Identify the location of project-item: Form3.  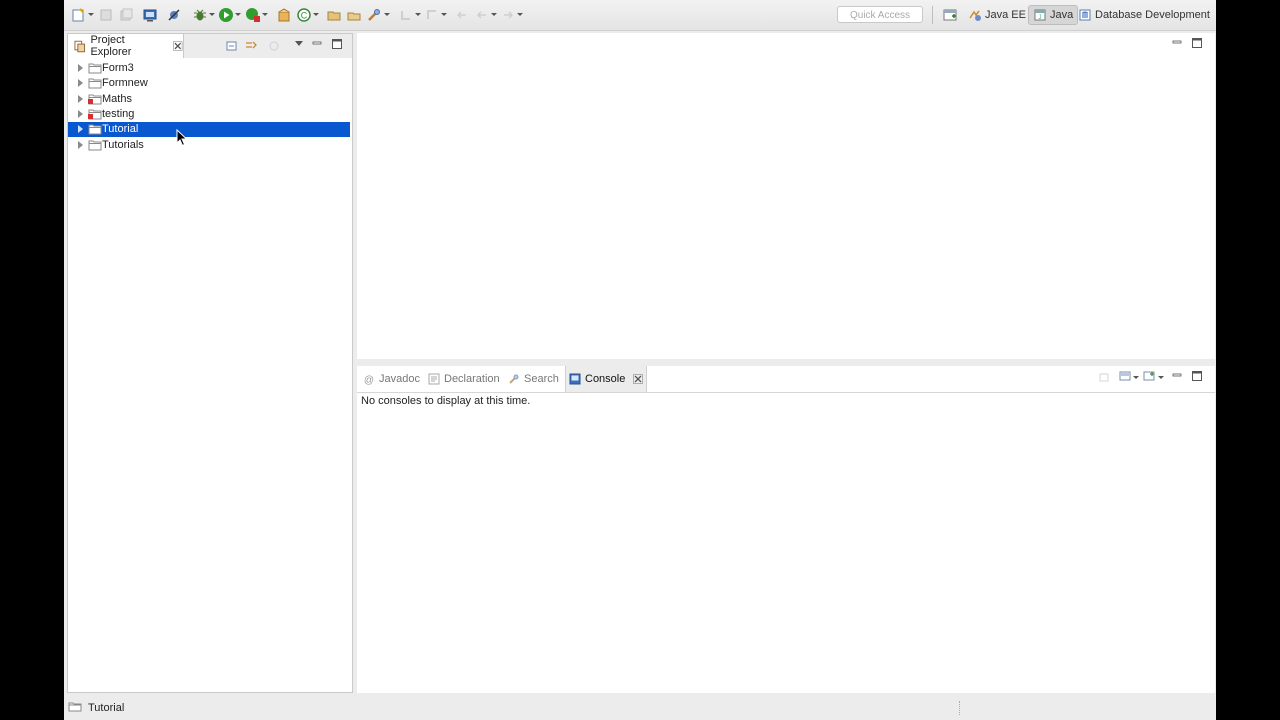
(209, 68).